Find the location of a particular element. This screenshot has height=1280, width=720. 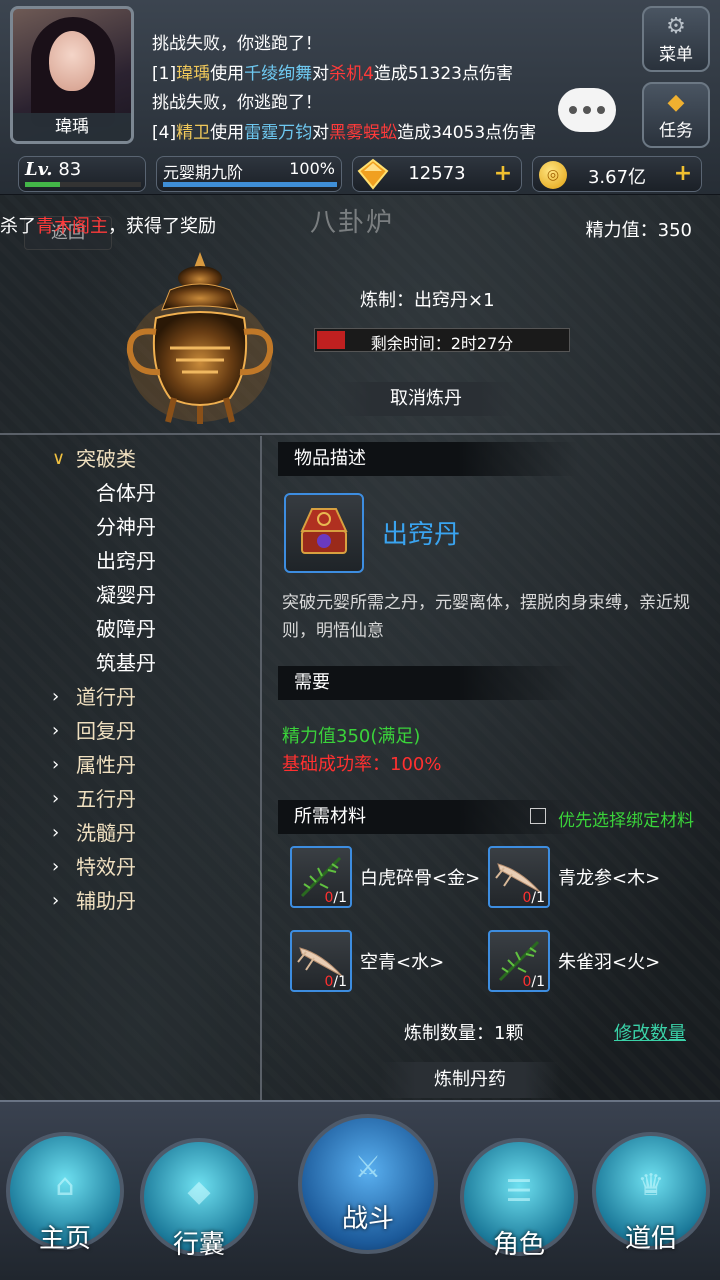

avatar-face is located at coordinates (72, 61).